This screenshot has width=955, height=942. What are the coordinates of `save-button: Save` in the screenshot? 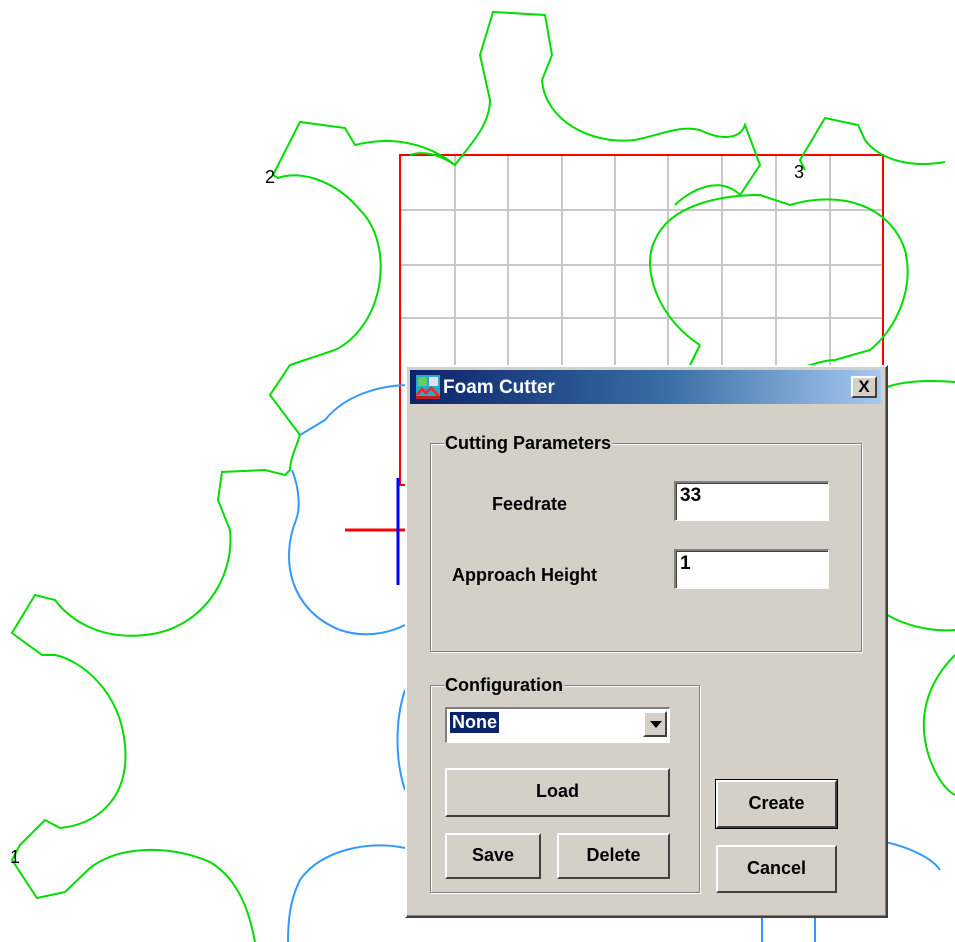 It's located at (493, 856).